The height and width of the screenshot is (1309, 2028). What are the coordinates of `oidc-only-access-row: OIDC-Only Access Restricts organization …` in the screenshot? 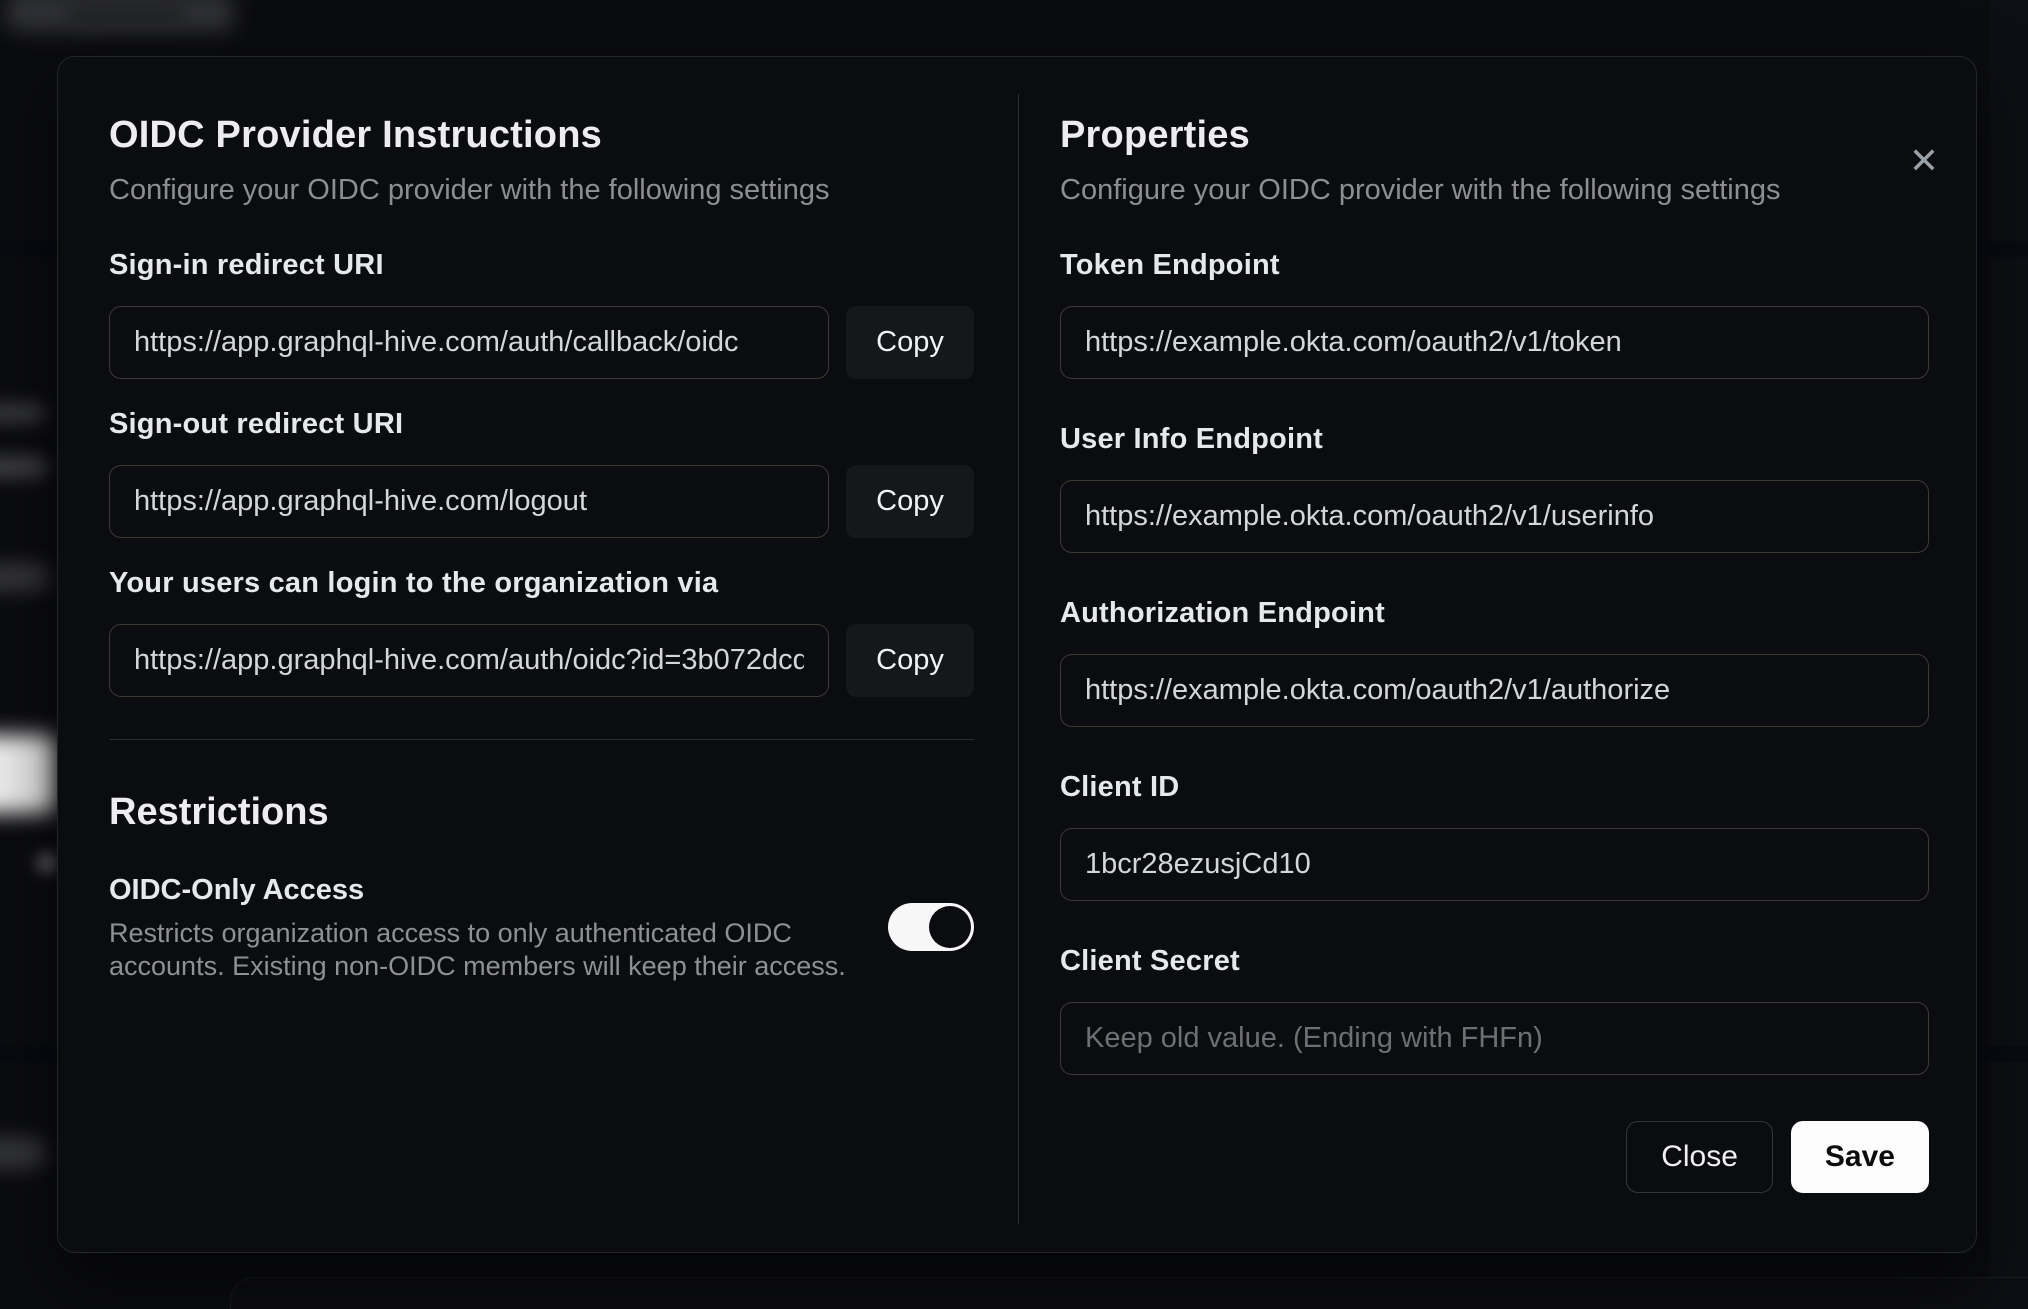 It's located at (541, 929).